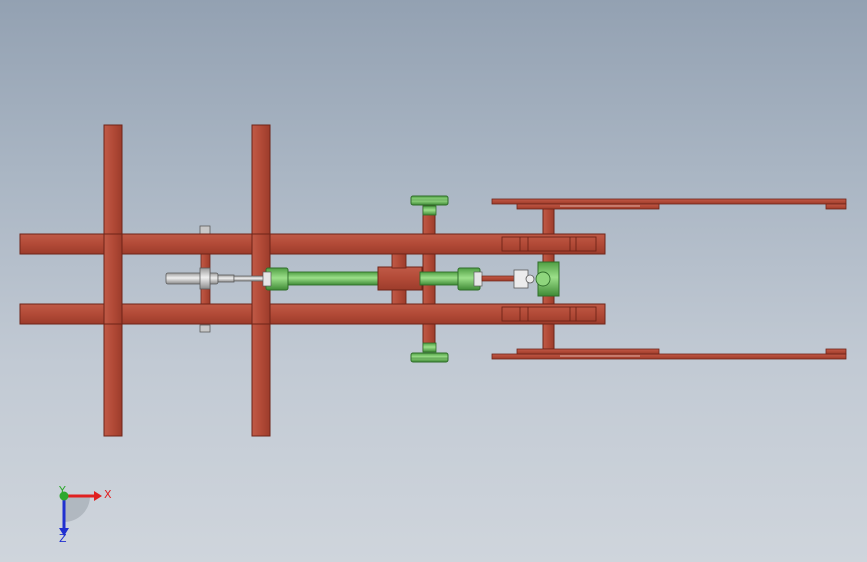 This screenshot has width=867, height=562. I want to click on x-axis-label: X, so click(108, 494).